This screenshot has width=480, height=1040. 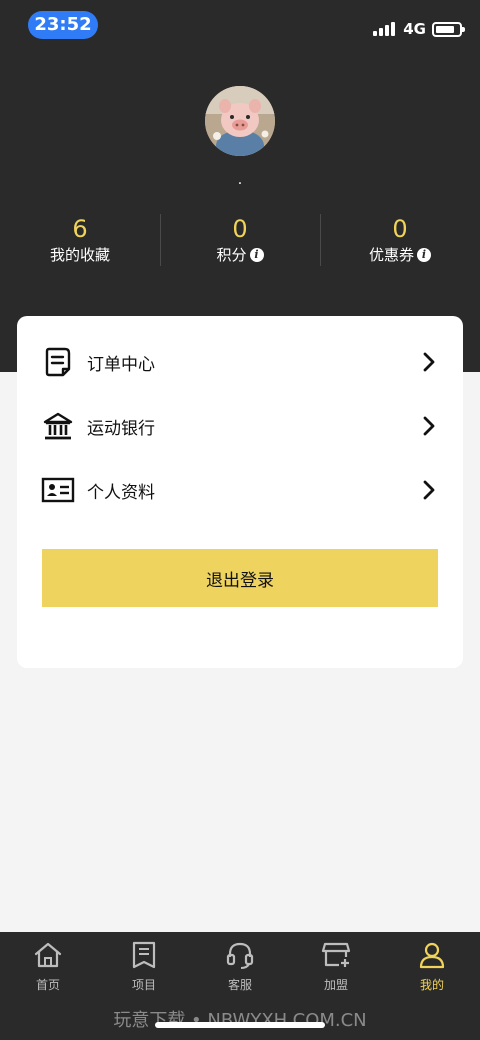 What do you see at coordinates (335, 985) in the screenshot?
I see `tab-label: 加盟` at bounding box center [335, 985].